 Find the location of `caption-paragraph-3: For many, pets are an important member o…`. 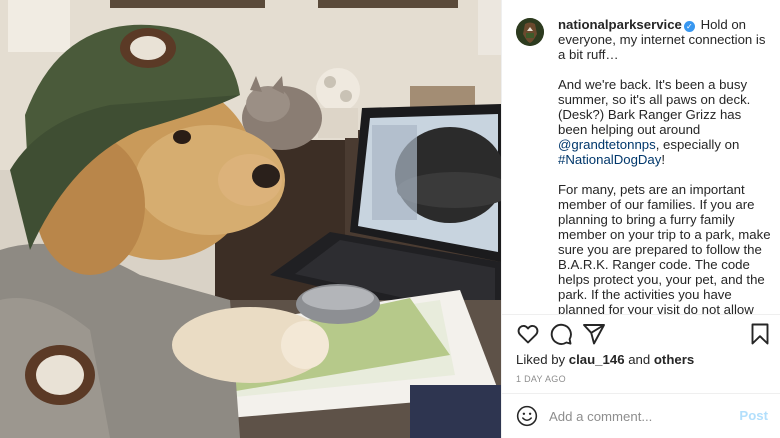

caption-paragraph-3: For many, pets are an important member o… is located at coordinates (664, 248).